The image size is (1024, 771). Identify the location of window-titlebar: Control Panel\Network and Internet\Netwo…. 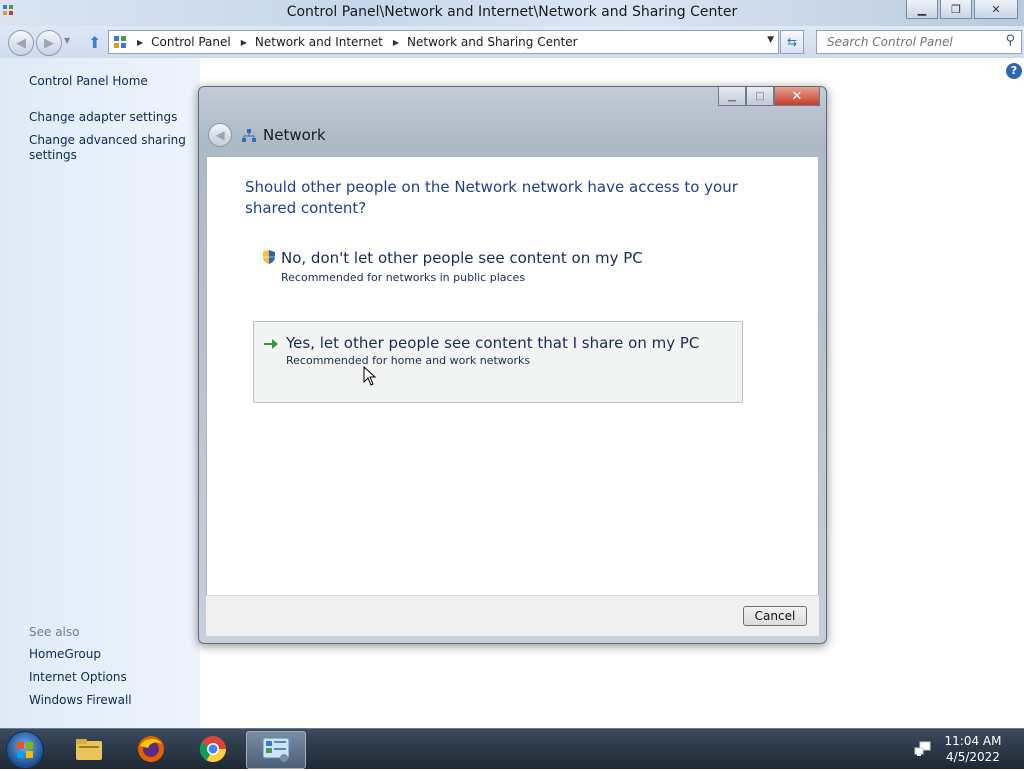
(512, 13).